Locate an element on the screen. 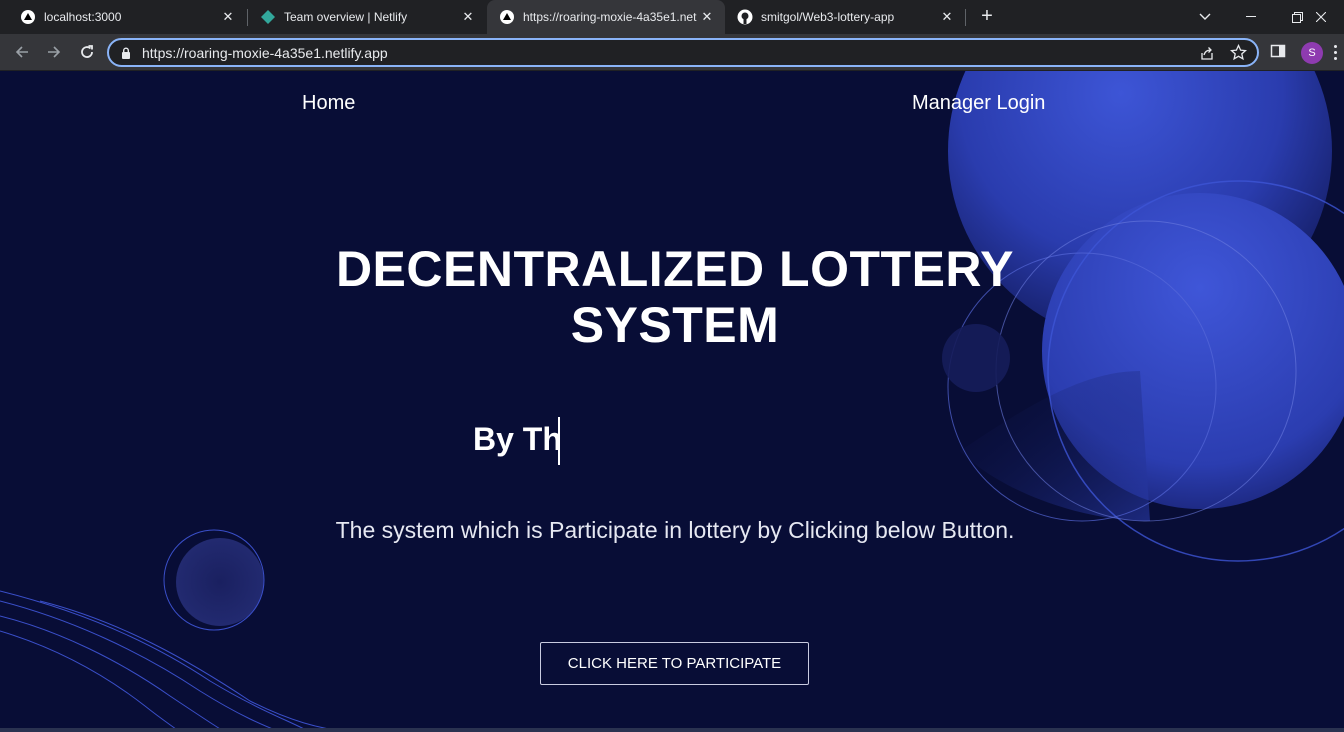  more-menu-icon is located at coordinates (1336, 54).